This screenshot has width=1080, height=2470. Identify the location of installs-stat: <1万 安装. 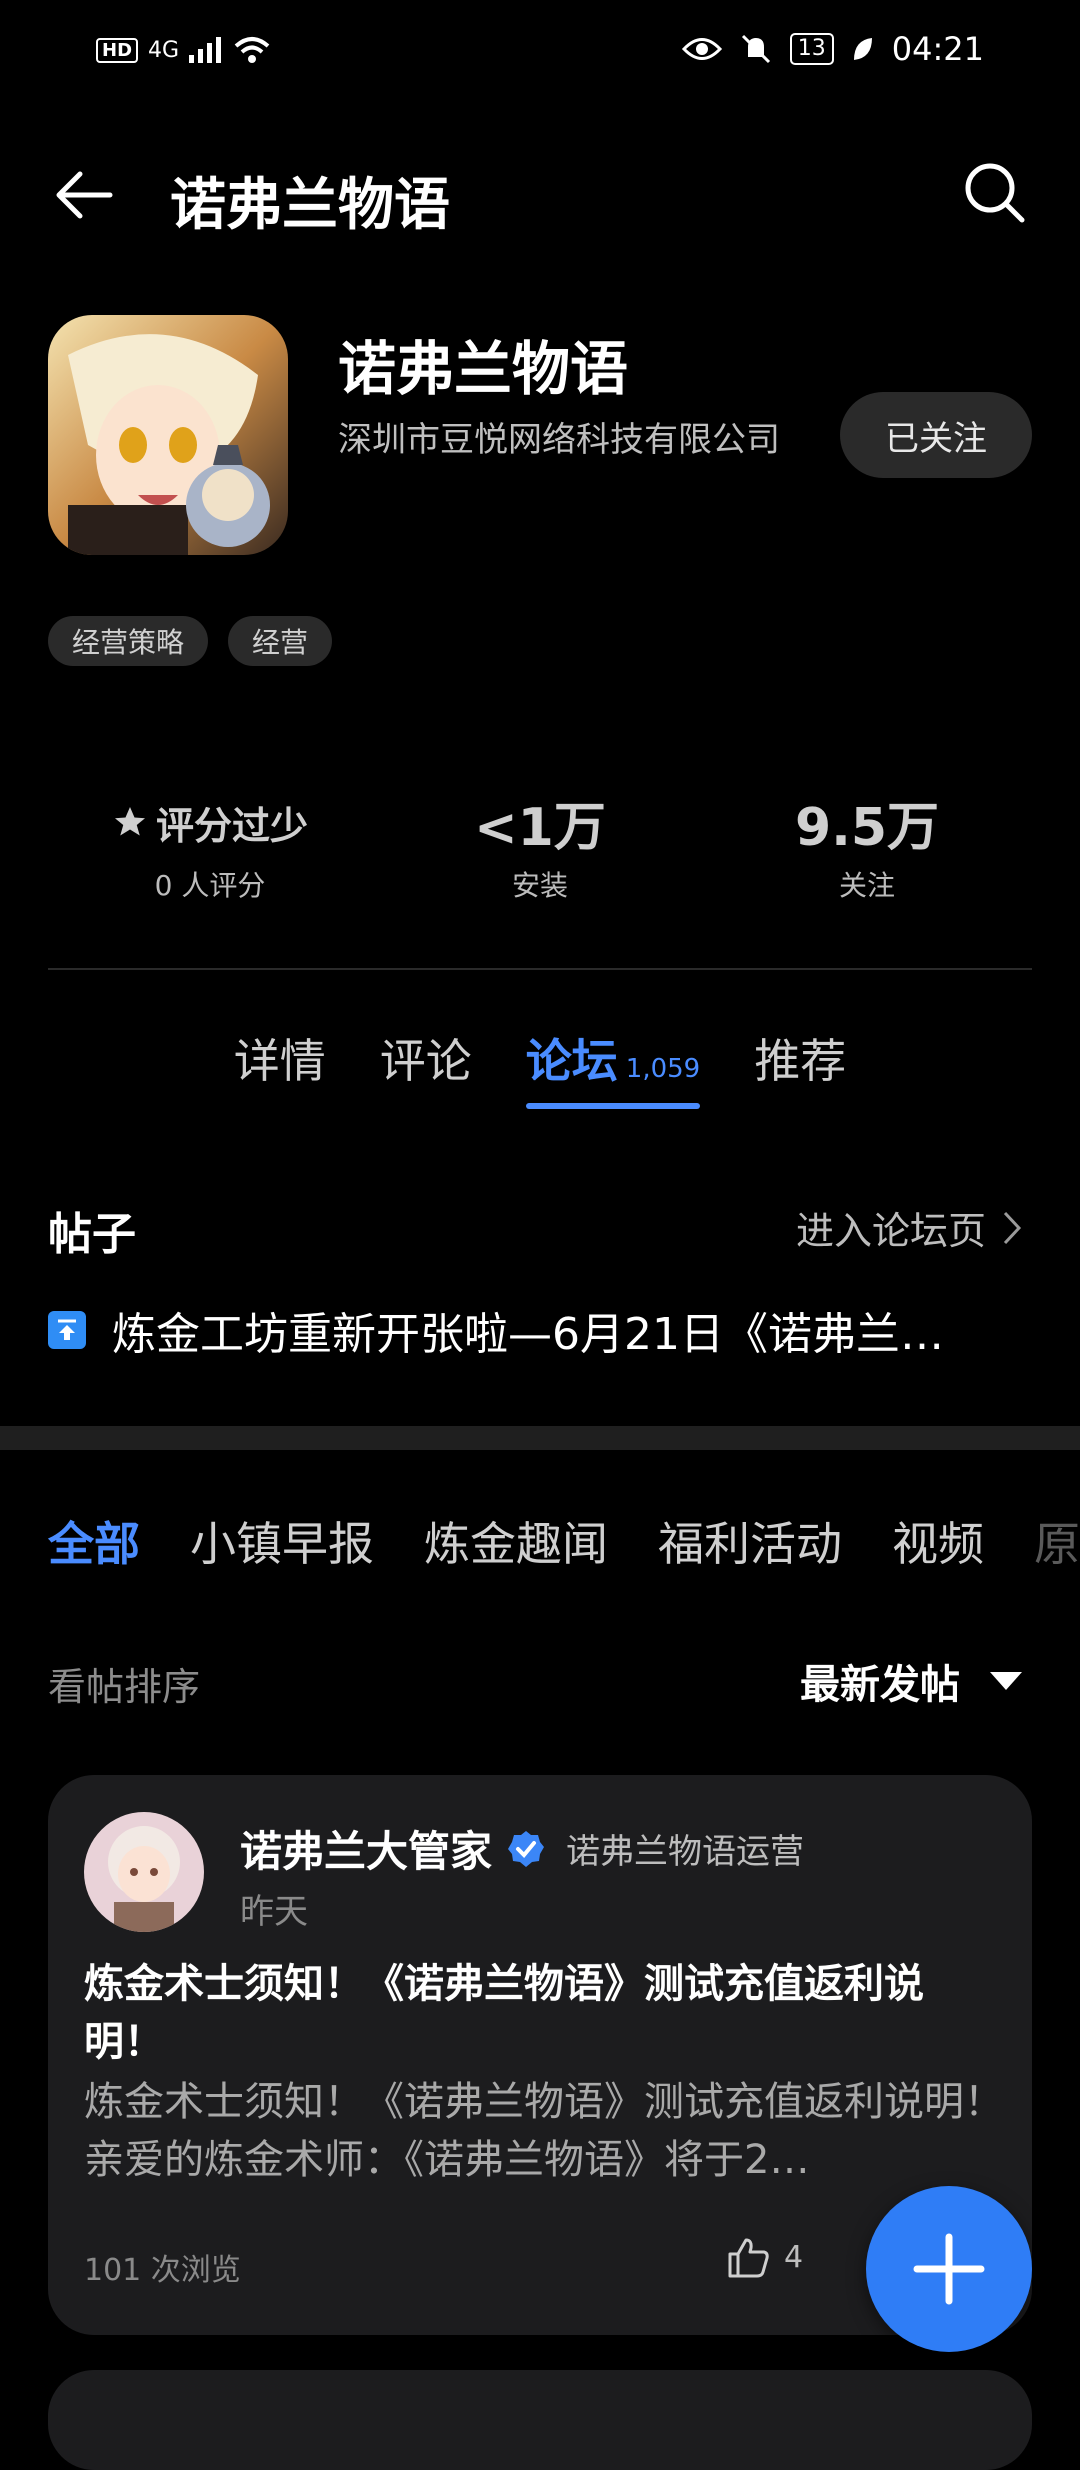
(540, 847).